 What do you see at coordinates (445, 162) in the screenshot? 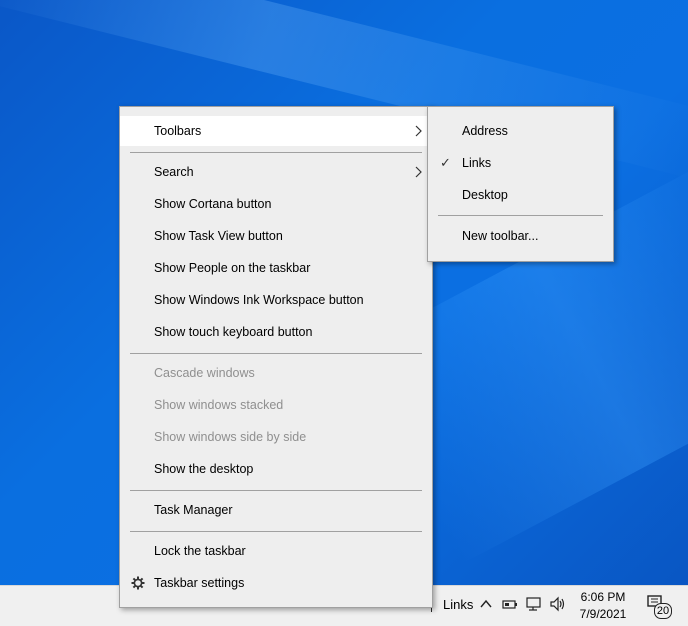
I see `checkmark-icon: ✓` at bounding box center [445, 162].